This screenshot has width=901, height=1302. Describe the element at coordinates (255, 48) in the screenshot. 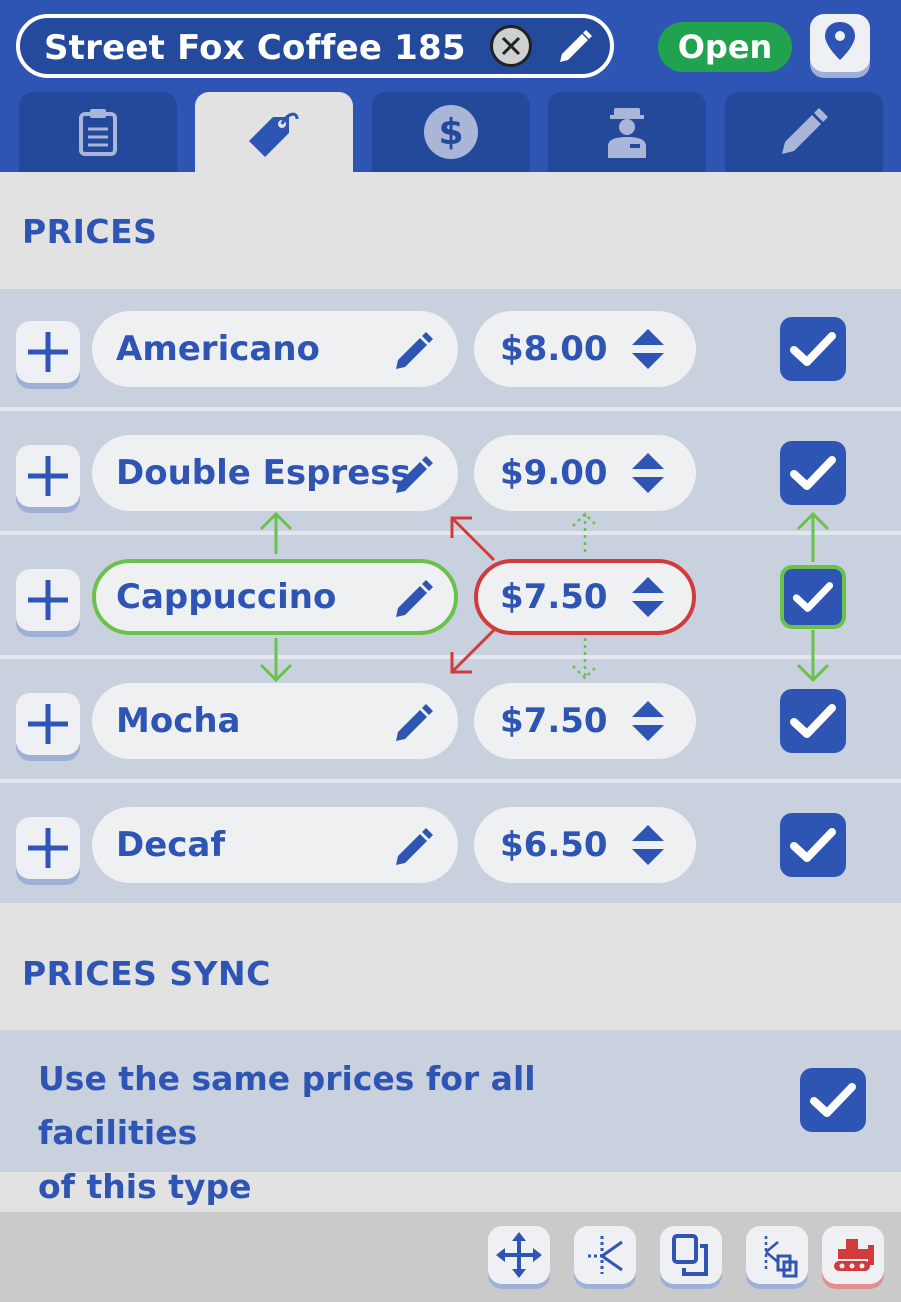

I see `facility-name: Street Fox Coffee 185` at that location.